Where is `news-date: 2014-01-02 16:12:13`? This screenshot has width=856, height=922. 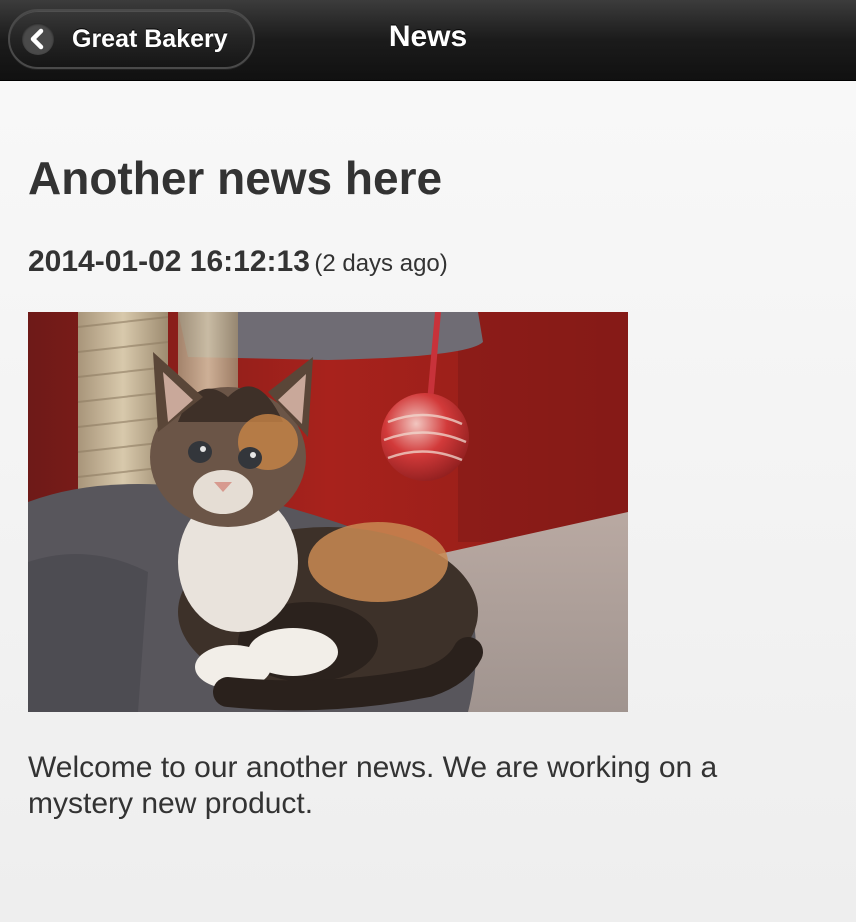
news-date: 2014-01-02 16:12:13 is located at coordinates (169, 261).